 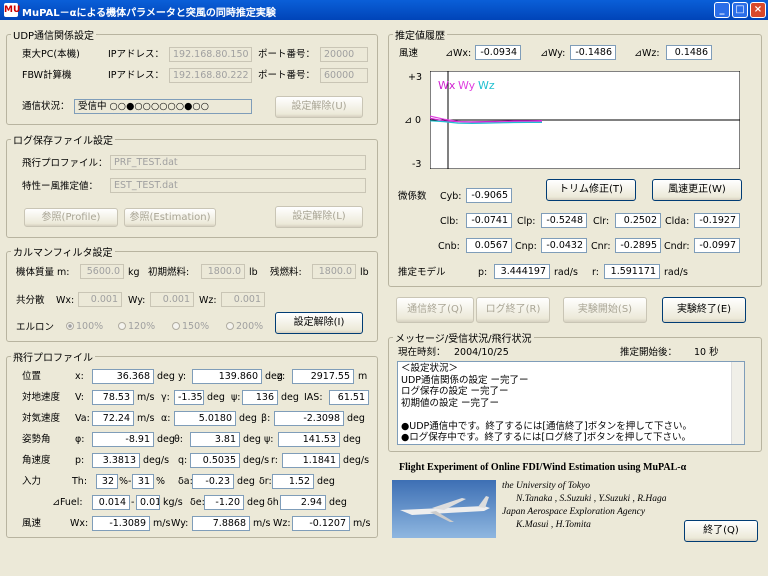 I want to click on fp-da-unit: deg, so click(x=246, y=481).